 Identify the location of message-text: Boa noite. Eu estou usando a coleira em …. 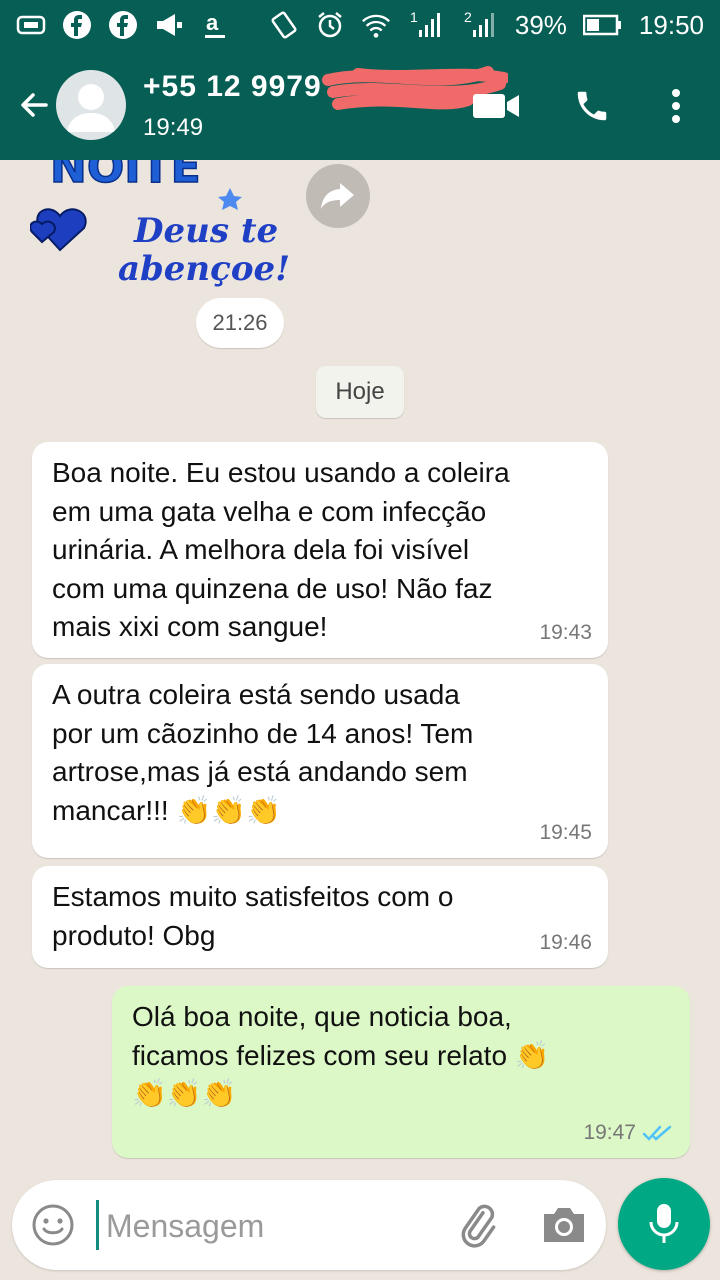
(281, 549).